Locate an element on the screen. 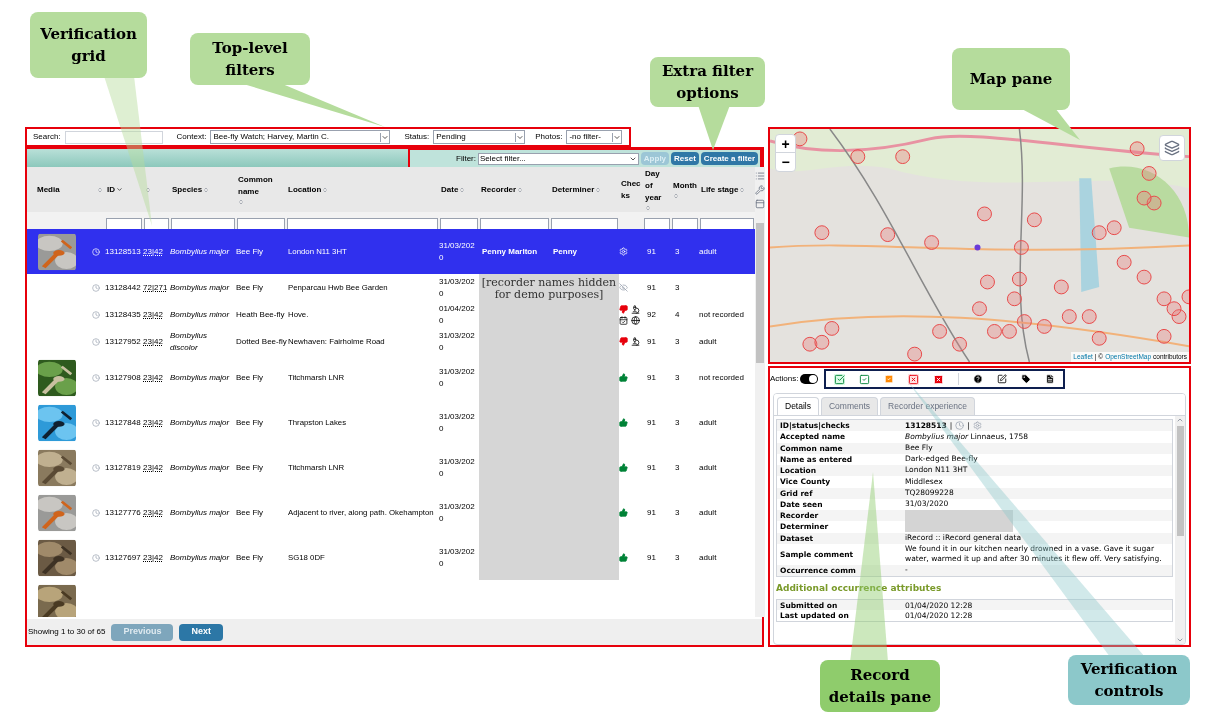  status-label: Status: is located at coordinates (417, 137).